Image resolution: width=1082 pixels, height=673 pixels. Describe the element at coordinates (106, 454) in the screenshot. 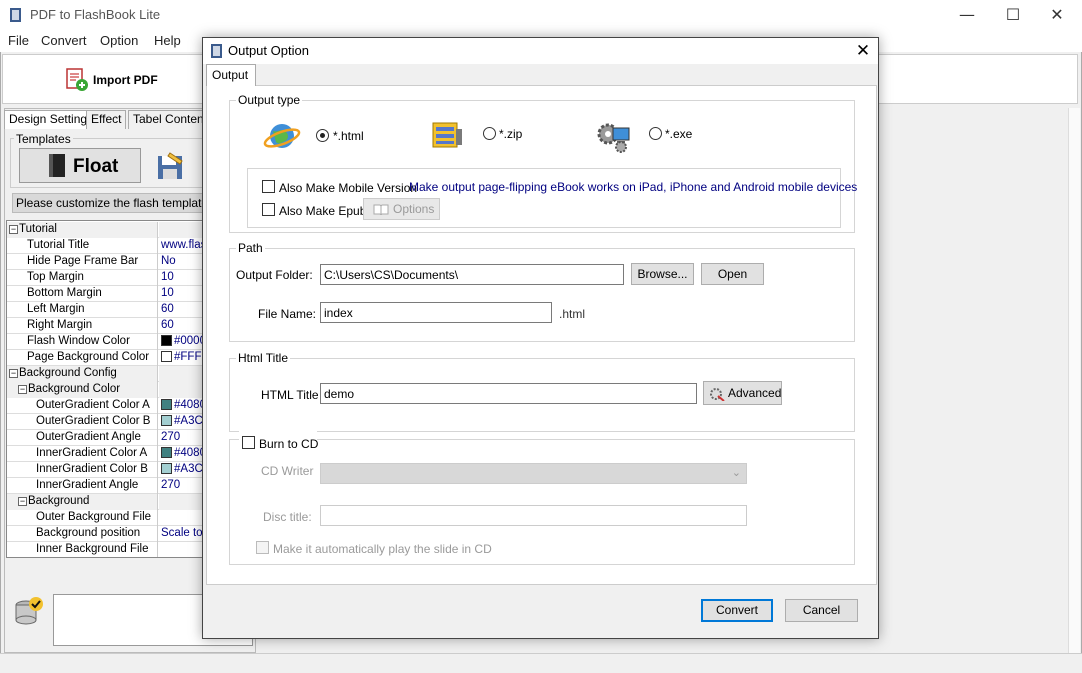

I see `property-row: InnerGradient Color A #408080` at that location.